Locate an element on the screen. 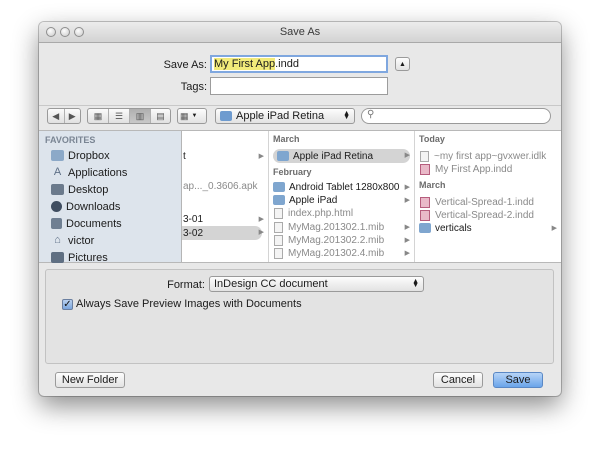 This screenshot has height=453, width=600. home-icon: ⌂ is located at coordinates (57, 240).